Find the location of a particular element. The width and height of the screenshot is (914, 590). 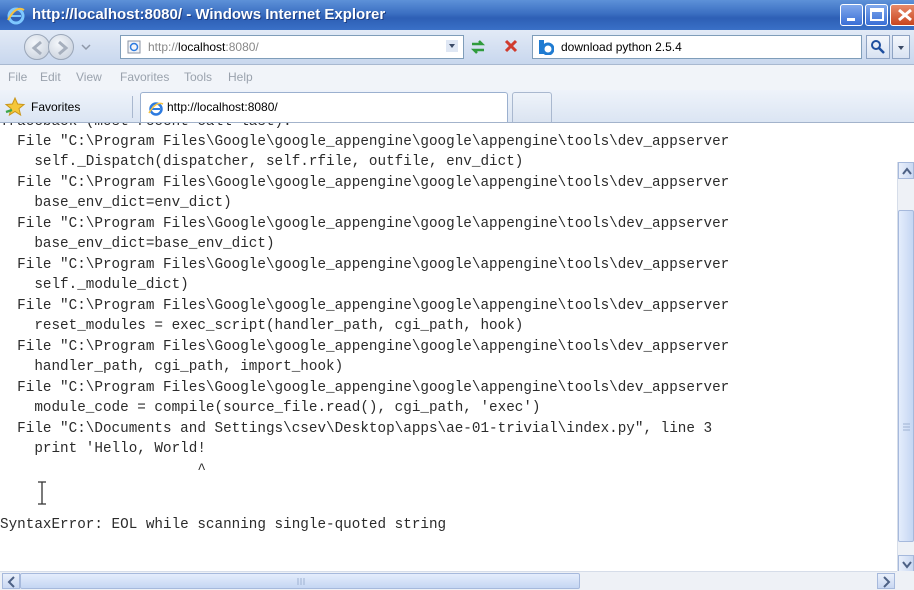

traceback-line: ^ is located at coordinates (103, 470).